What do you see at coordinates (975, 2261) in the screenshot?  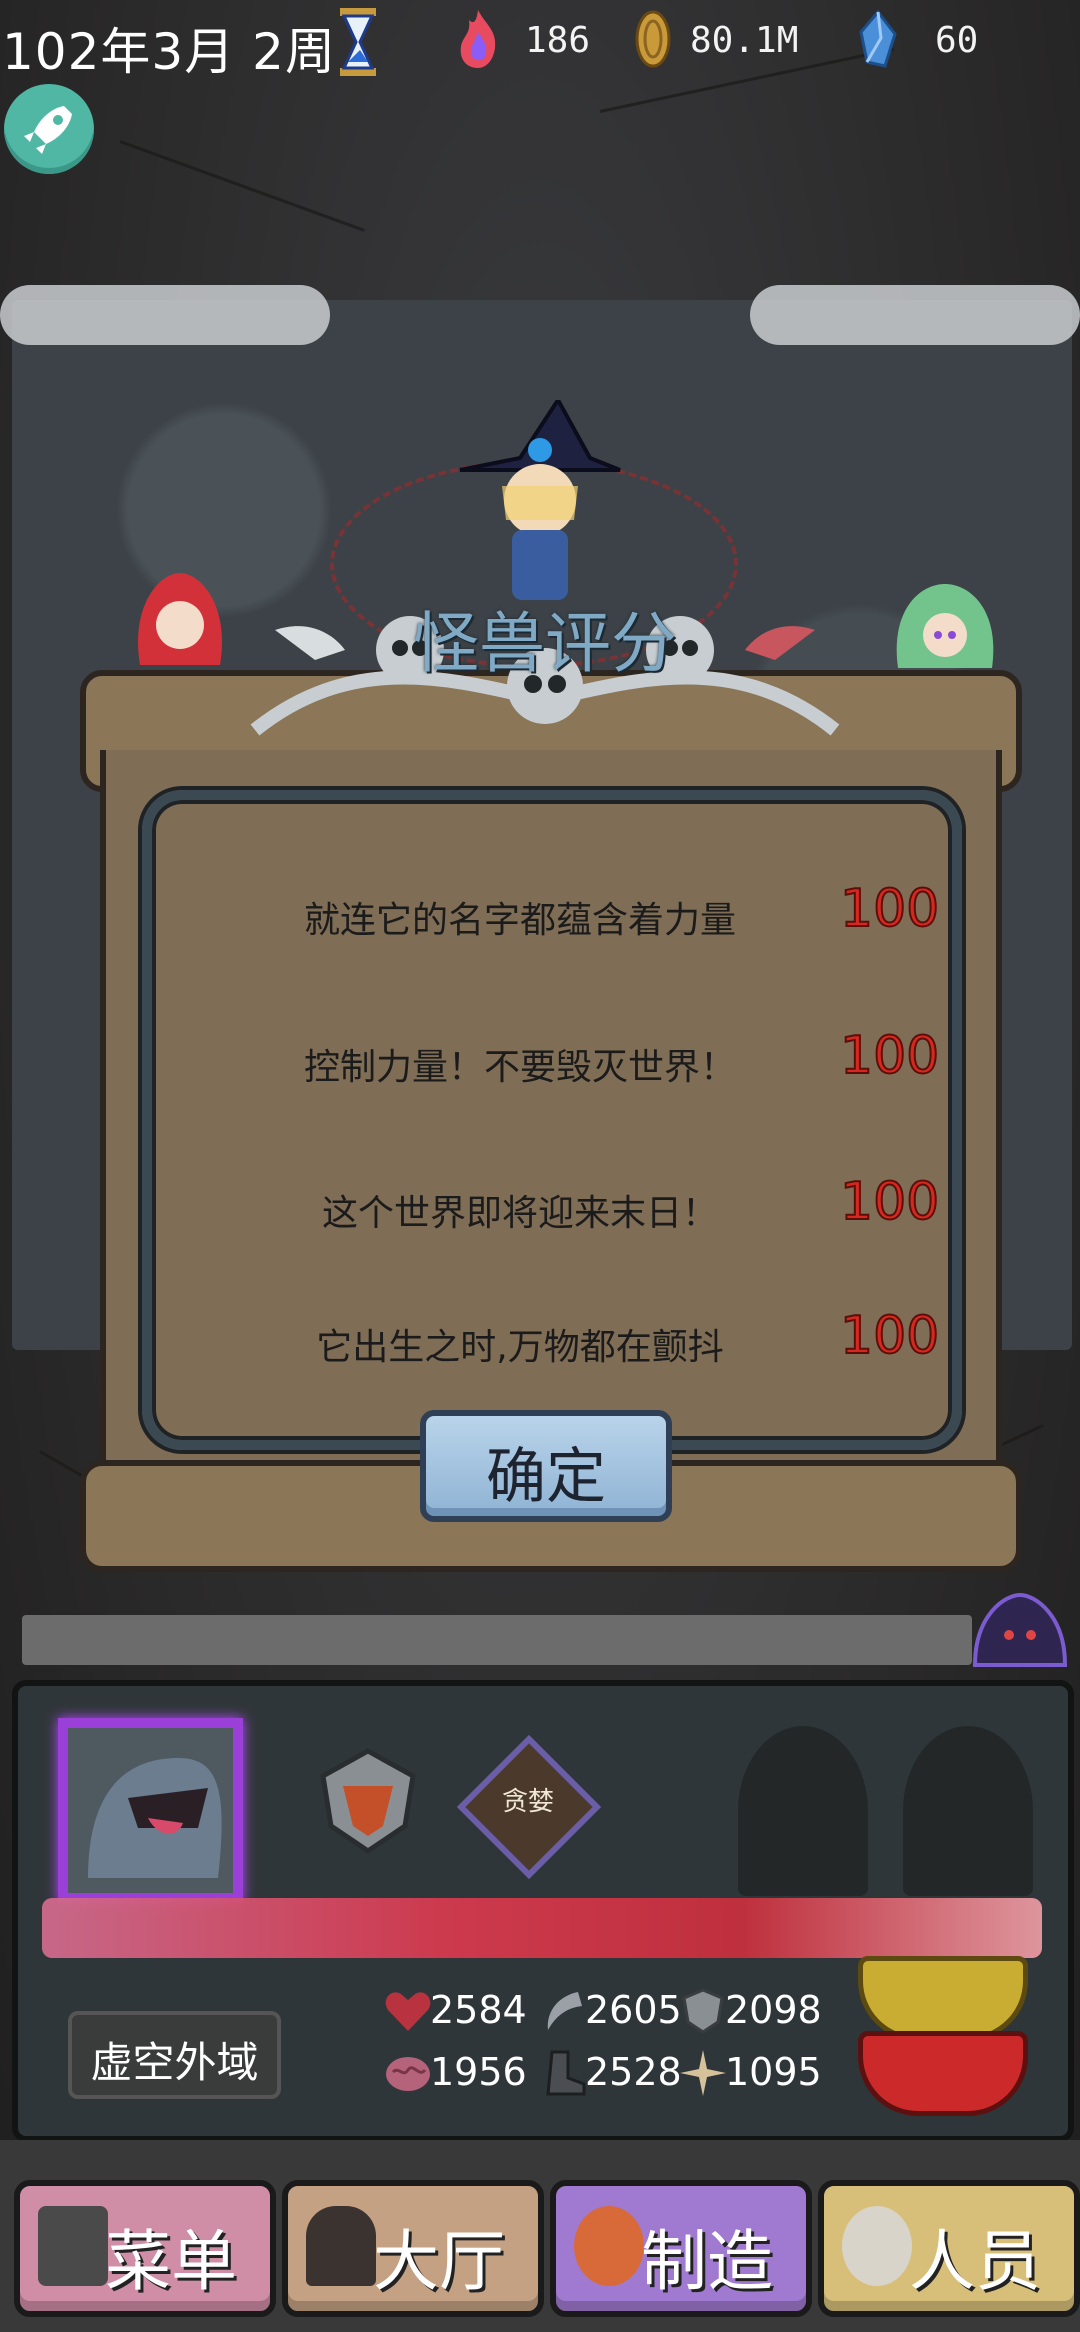 I see `nav-staff-label: 人员` at bounding box center [975, 2261].